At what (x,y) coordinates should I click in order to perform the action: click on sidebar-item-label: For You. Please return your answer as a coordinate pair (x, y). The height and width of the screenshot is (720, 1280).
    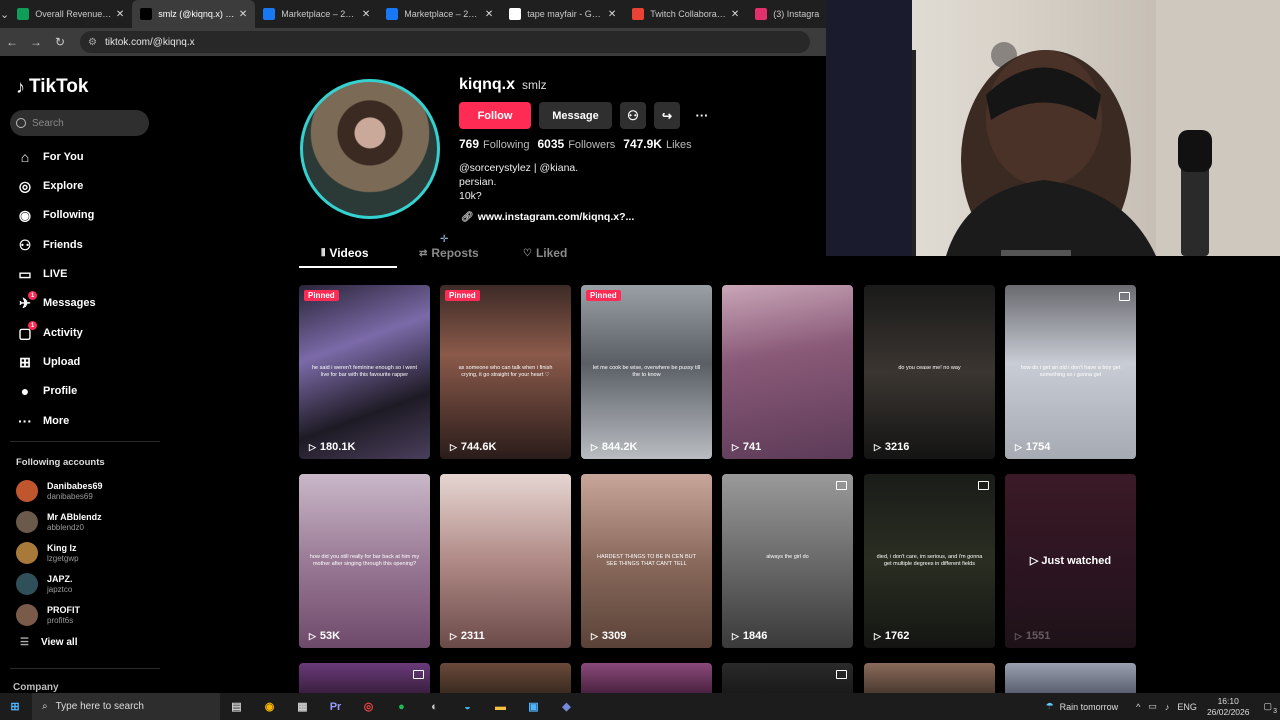
    Looking at the image, I should click on (63, 157).